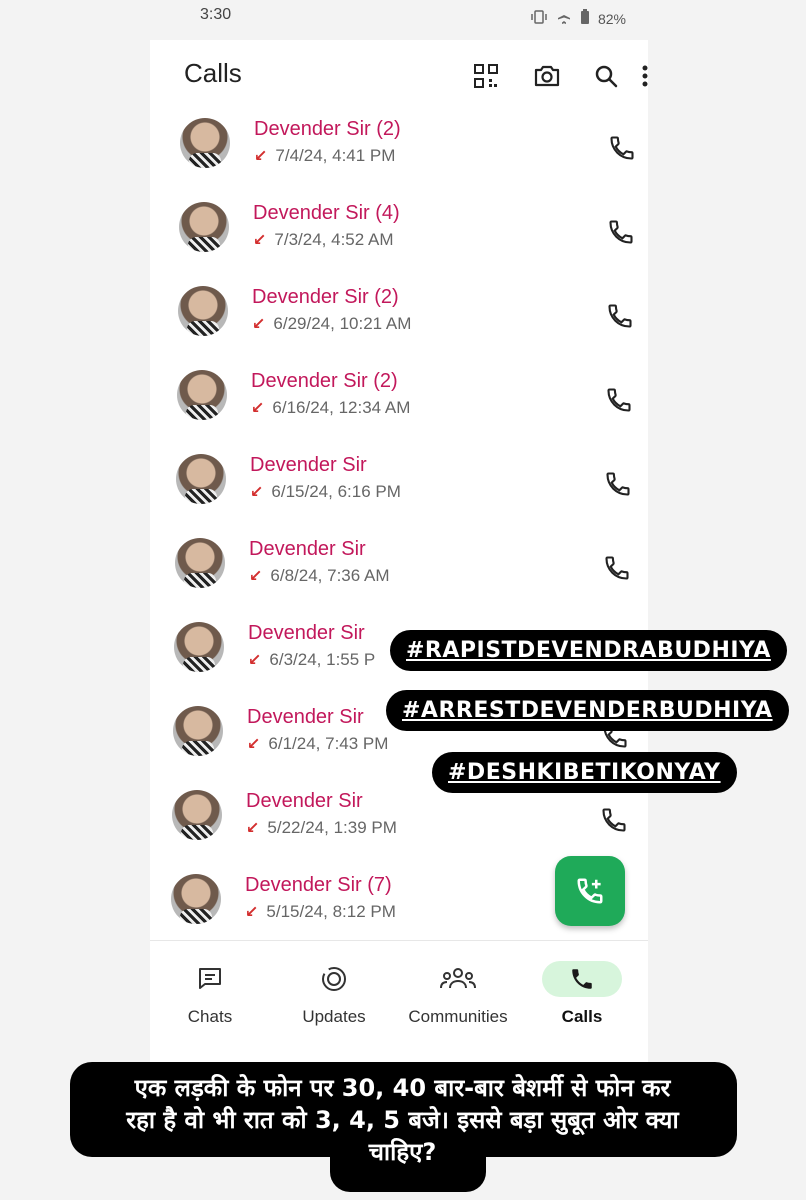 The image size is (806, 1200). I want to click on battery-icon, so click(585, 18).